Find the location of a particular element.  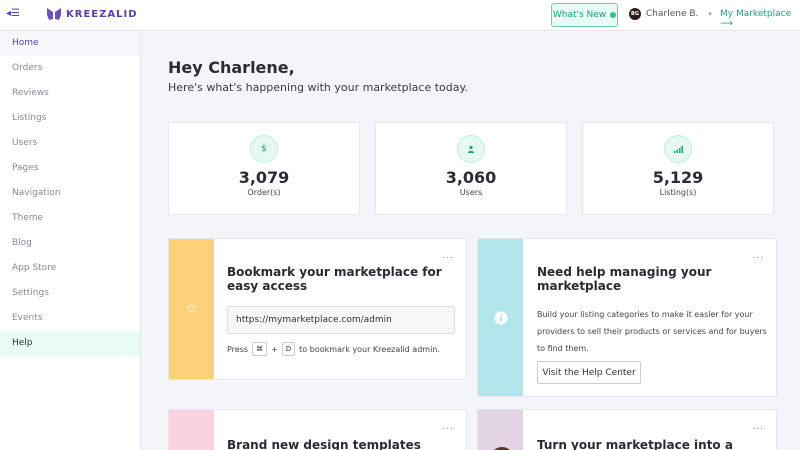

templates-card: ... Brand new design templates is located at coordinates (317, 429).